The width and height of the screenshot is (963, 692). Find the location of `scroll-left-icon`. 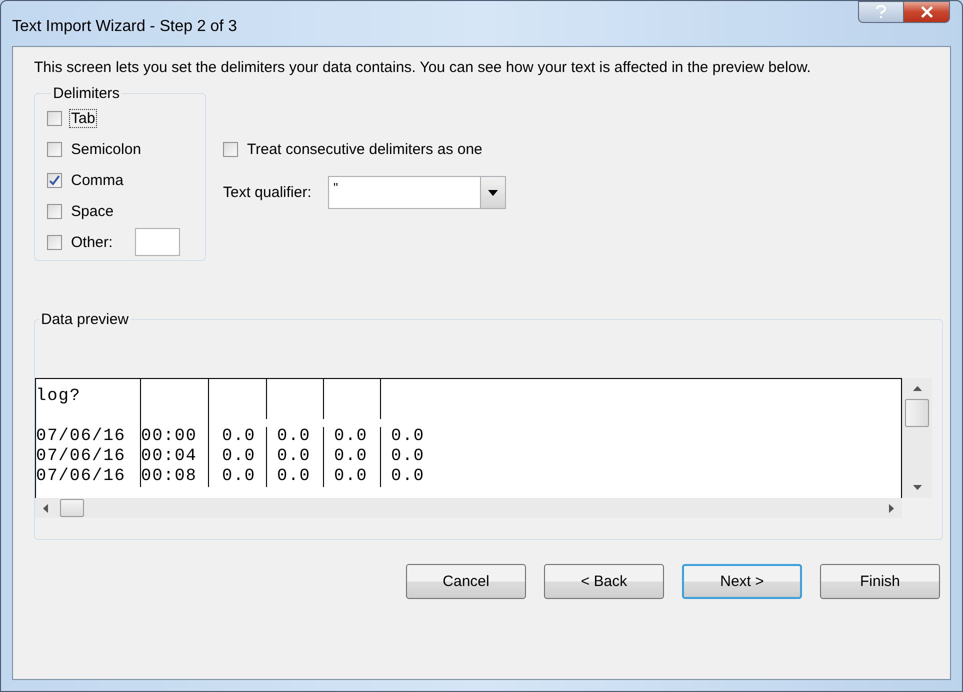

scroll-left-icon is located at coordinates (45, 508).